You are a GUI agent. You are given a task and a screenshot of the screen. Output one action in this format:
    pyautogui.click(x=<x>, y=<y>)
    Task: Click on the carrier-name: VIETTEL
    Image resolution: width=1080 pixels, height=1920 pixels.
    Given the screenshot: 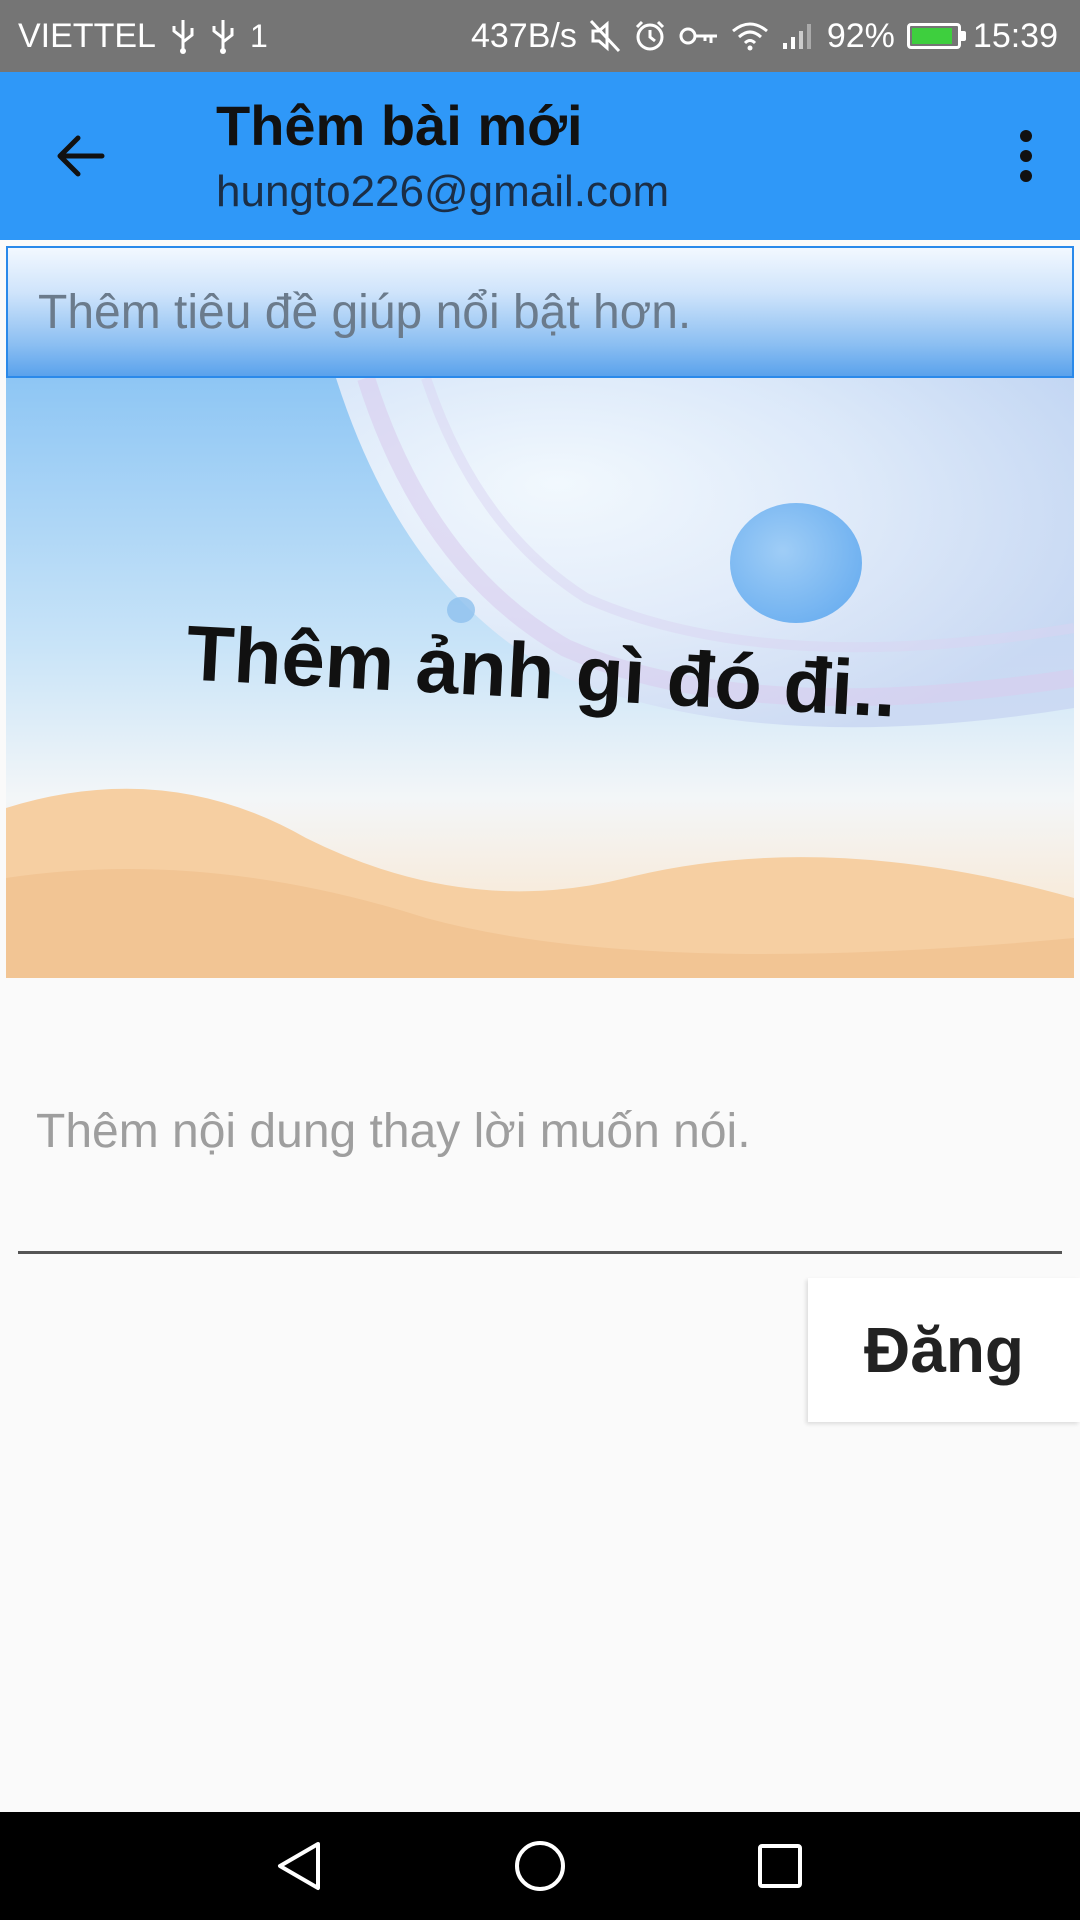 What is the action you would take?
    pyautogui.click(x=87, y=35)
    